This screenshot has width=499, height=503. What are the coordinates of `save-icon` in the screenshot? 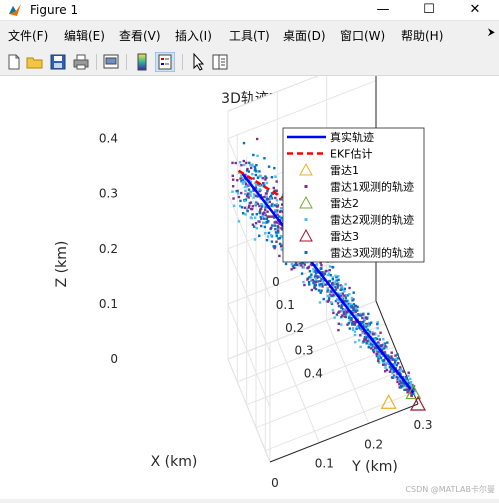 It's located at (58, 62).